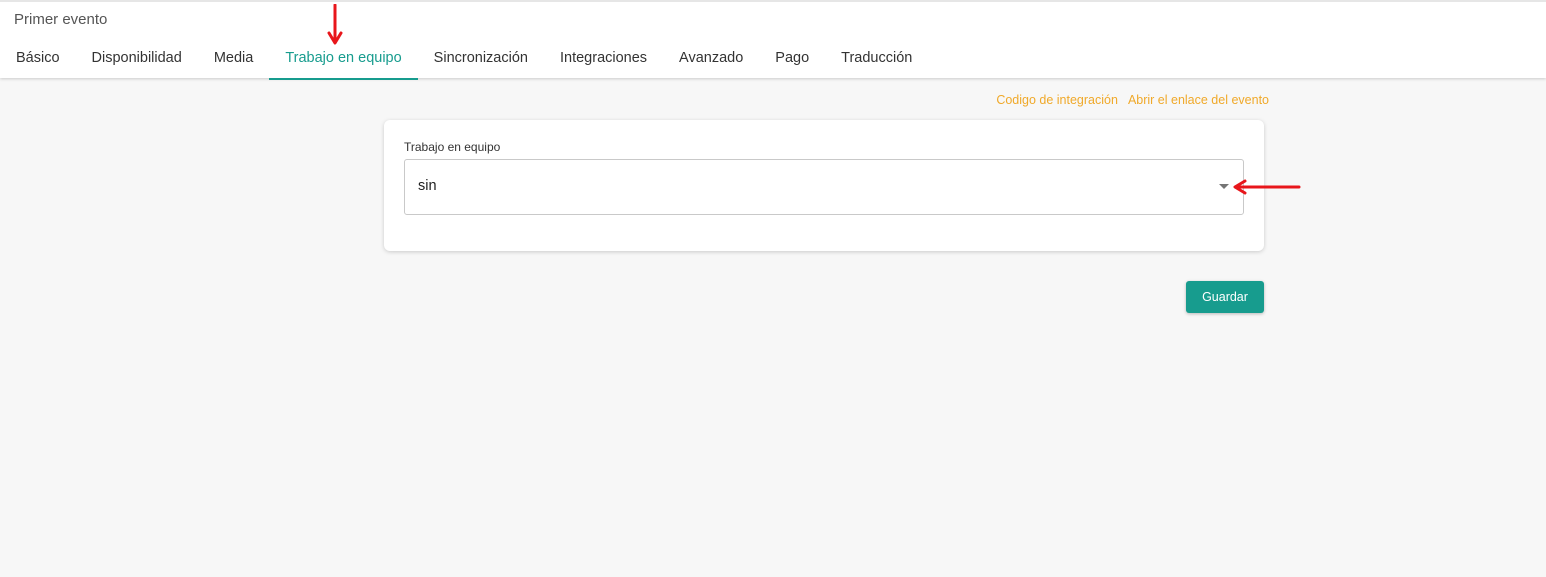 The height and width of the screenshot is (577, 1546). I want to click on tab-disponibilidad: Disponibilidad, so click(137, 58).